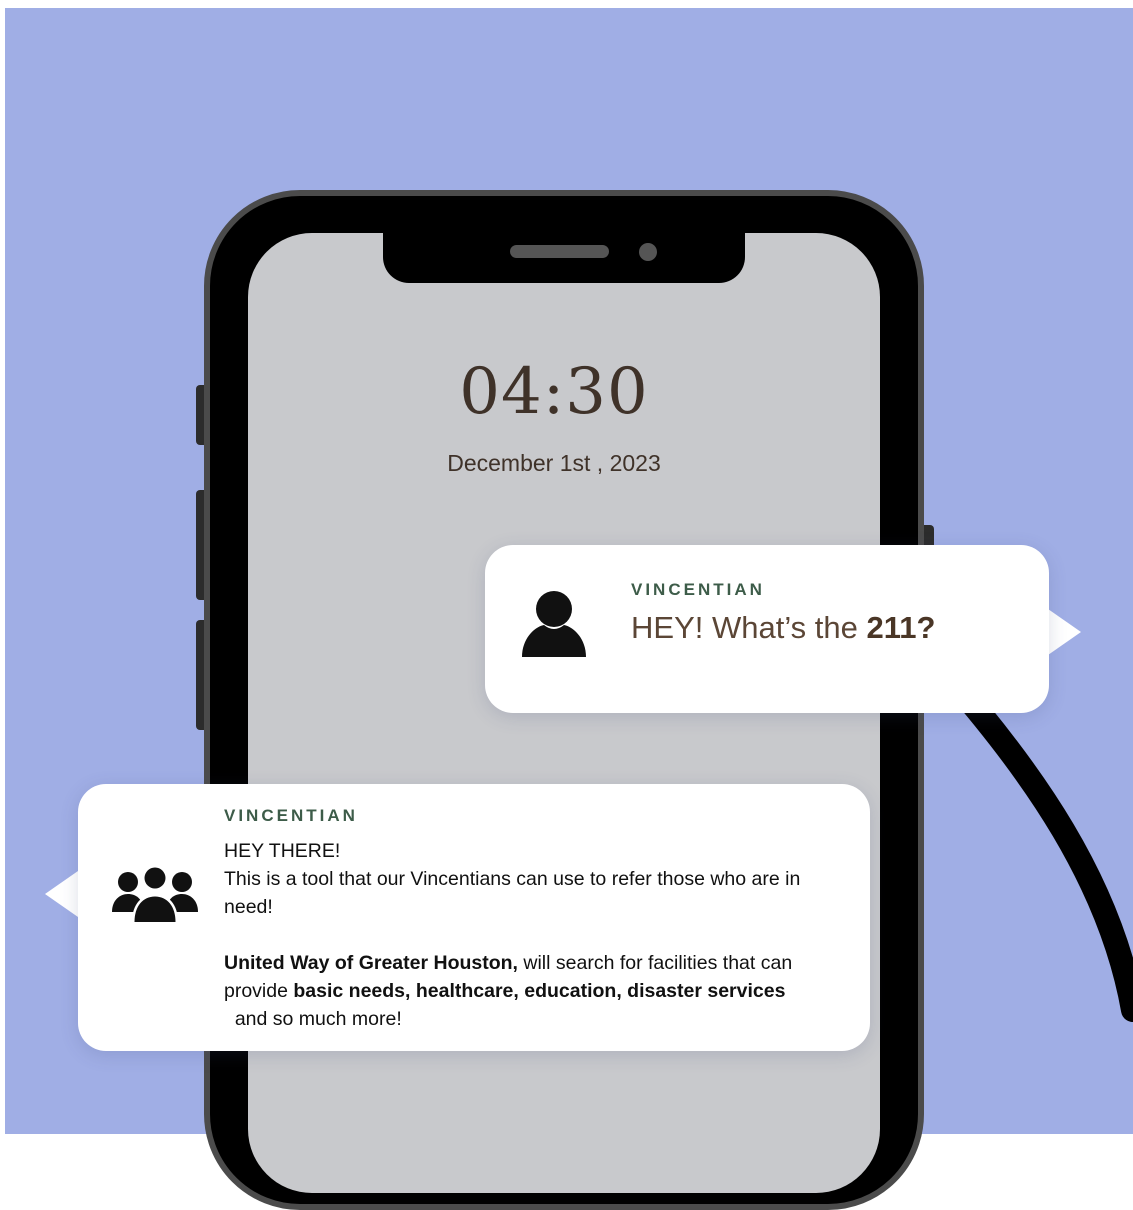 The width and height of the screenshot is (1133, 1210). I want to click on person-icon, so click(554, 624).